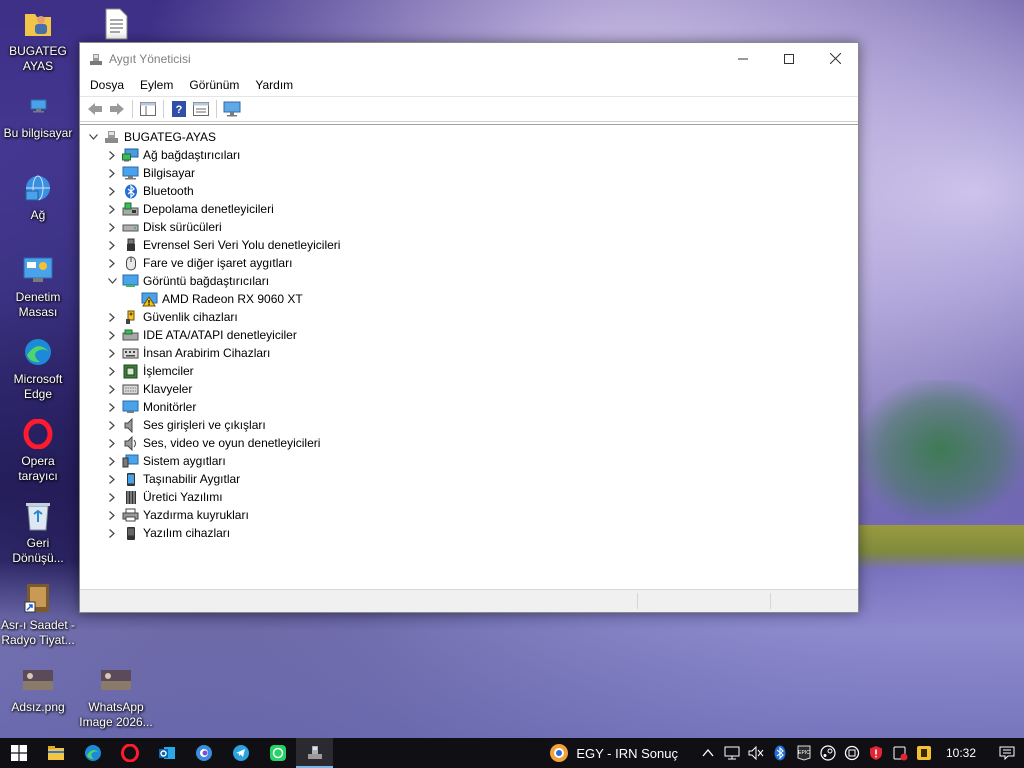 The image size is (1024, 768). Describe the element at coordinates (148, 109) in the screenshot. I see `show-hide-console-tree-button` at that location.